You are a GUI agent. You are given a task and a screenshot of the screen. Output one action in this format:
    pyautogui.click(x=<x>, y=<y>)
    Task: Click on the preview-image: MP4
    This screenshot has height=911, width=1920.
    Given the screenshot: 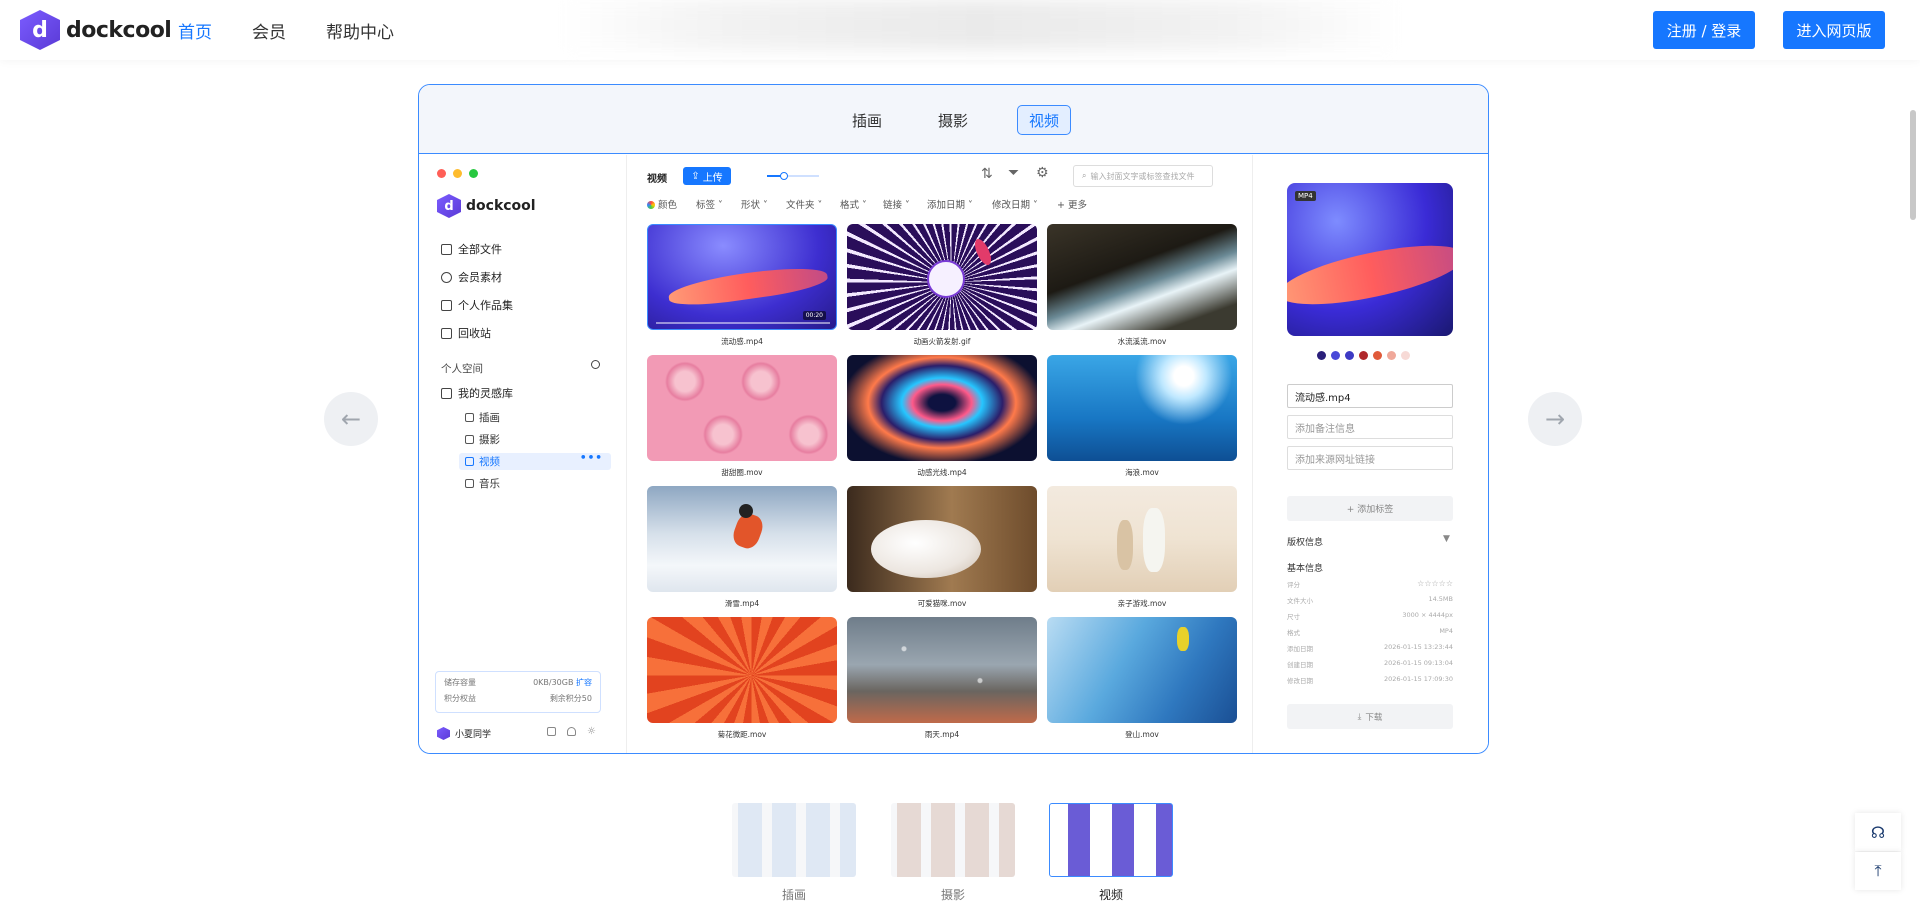 What is the action you would take?
    pyautogui.click(x=1370, y=259)
    